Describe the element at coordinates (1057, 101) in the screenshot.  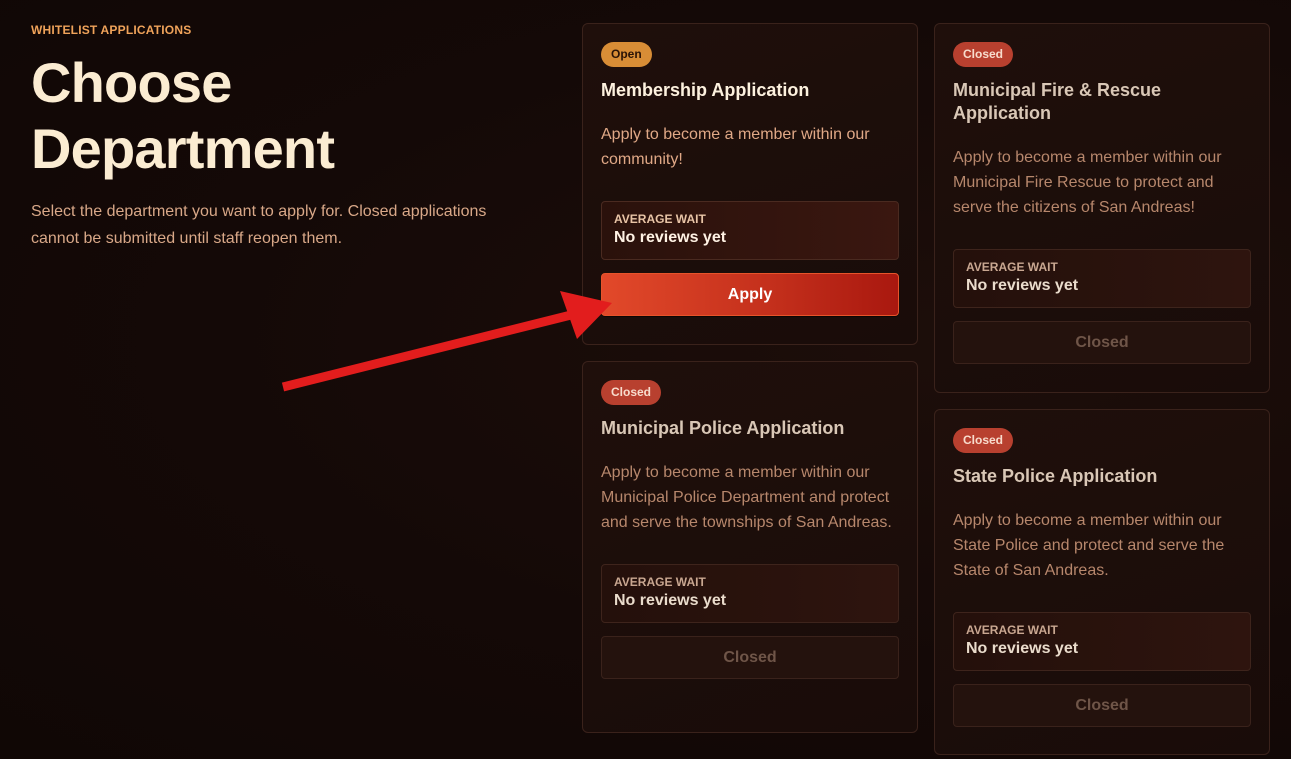
I see `card-title: Municipal Fire & Rescue Application` at that location.